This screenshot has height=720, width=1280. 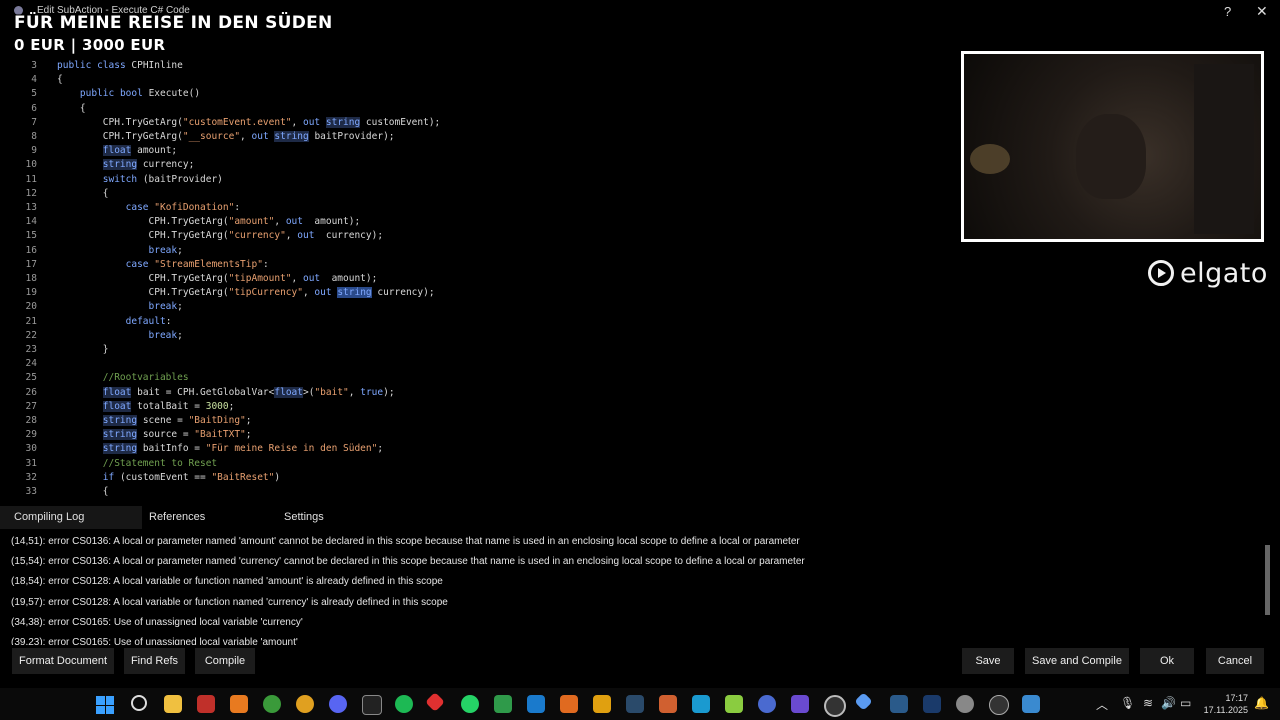 I want to click on elgato-logo: elgato, so click(x=1208, y=273).